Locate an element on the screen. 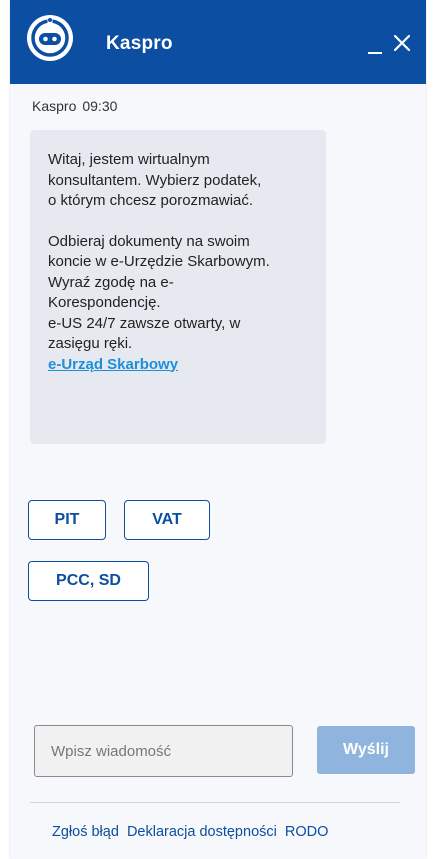  e-urzad-link: e-Urząd Skarbowy is located at coordinates (113, 364).